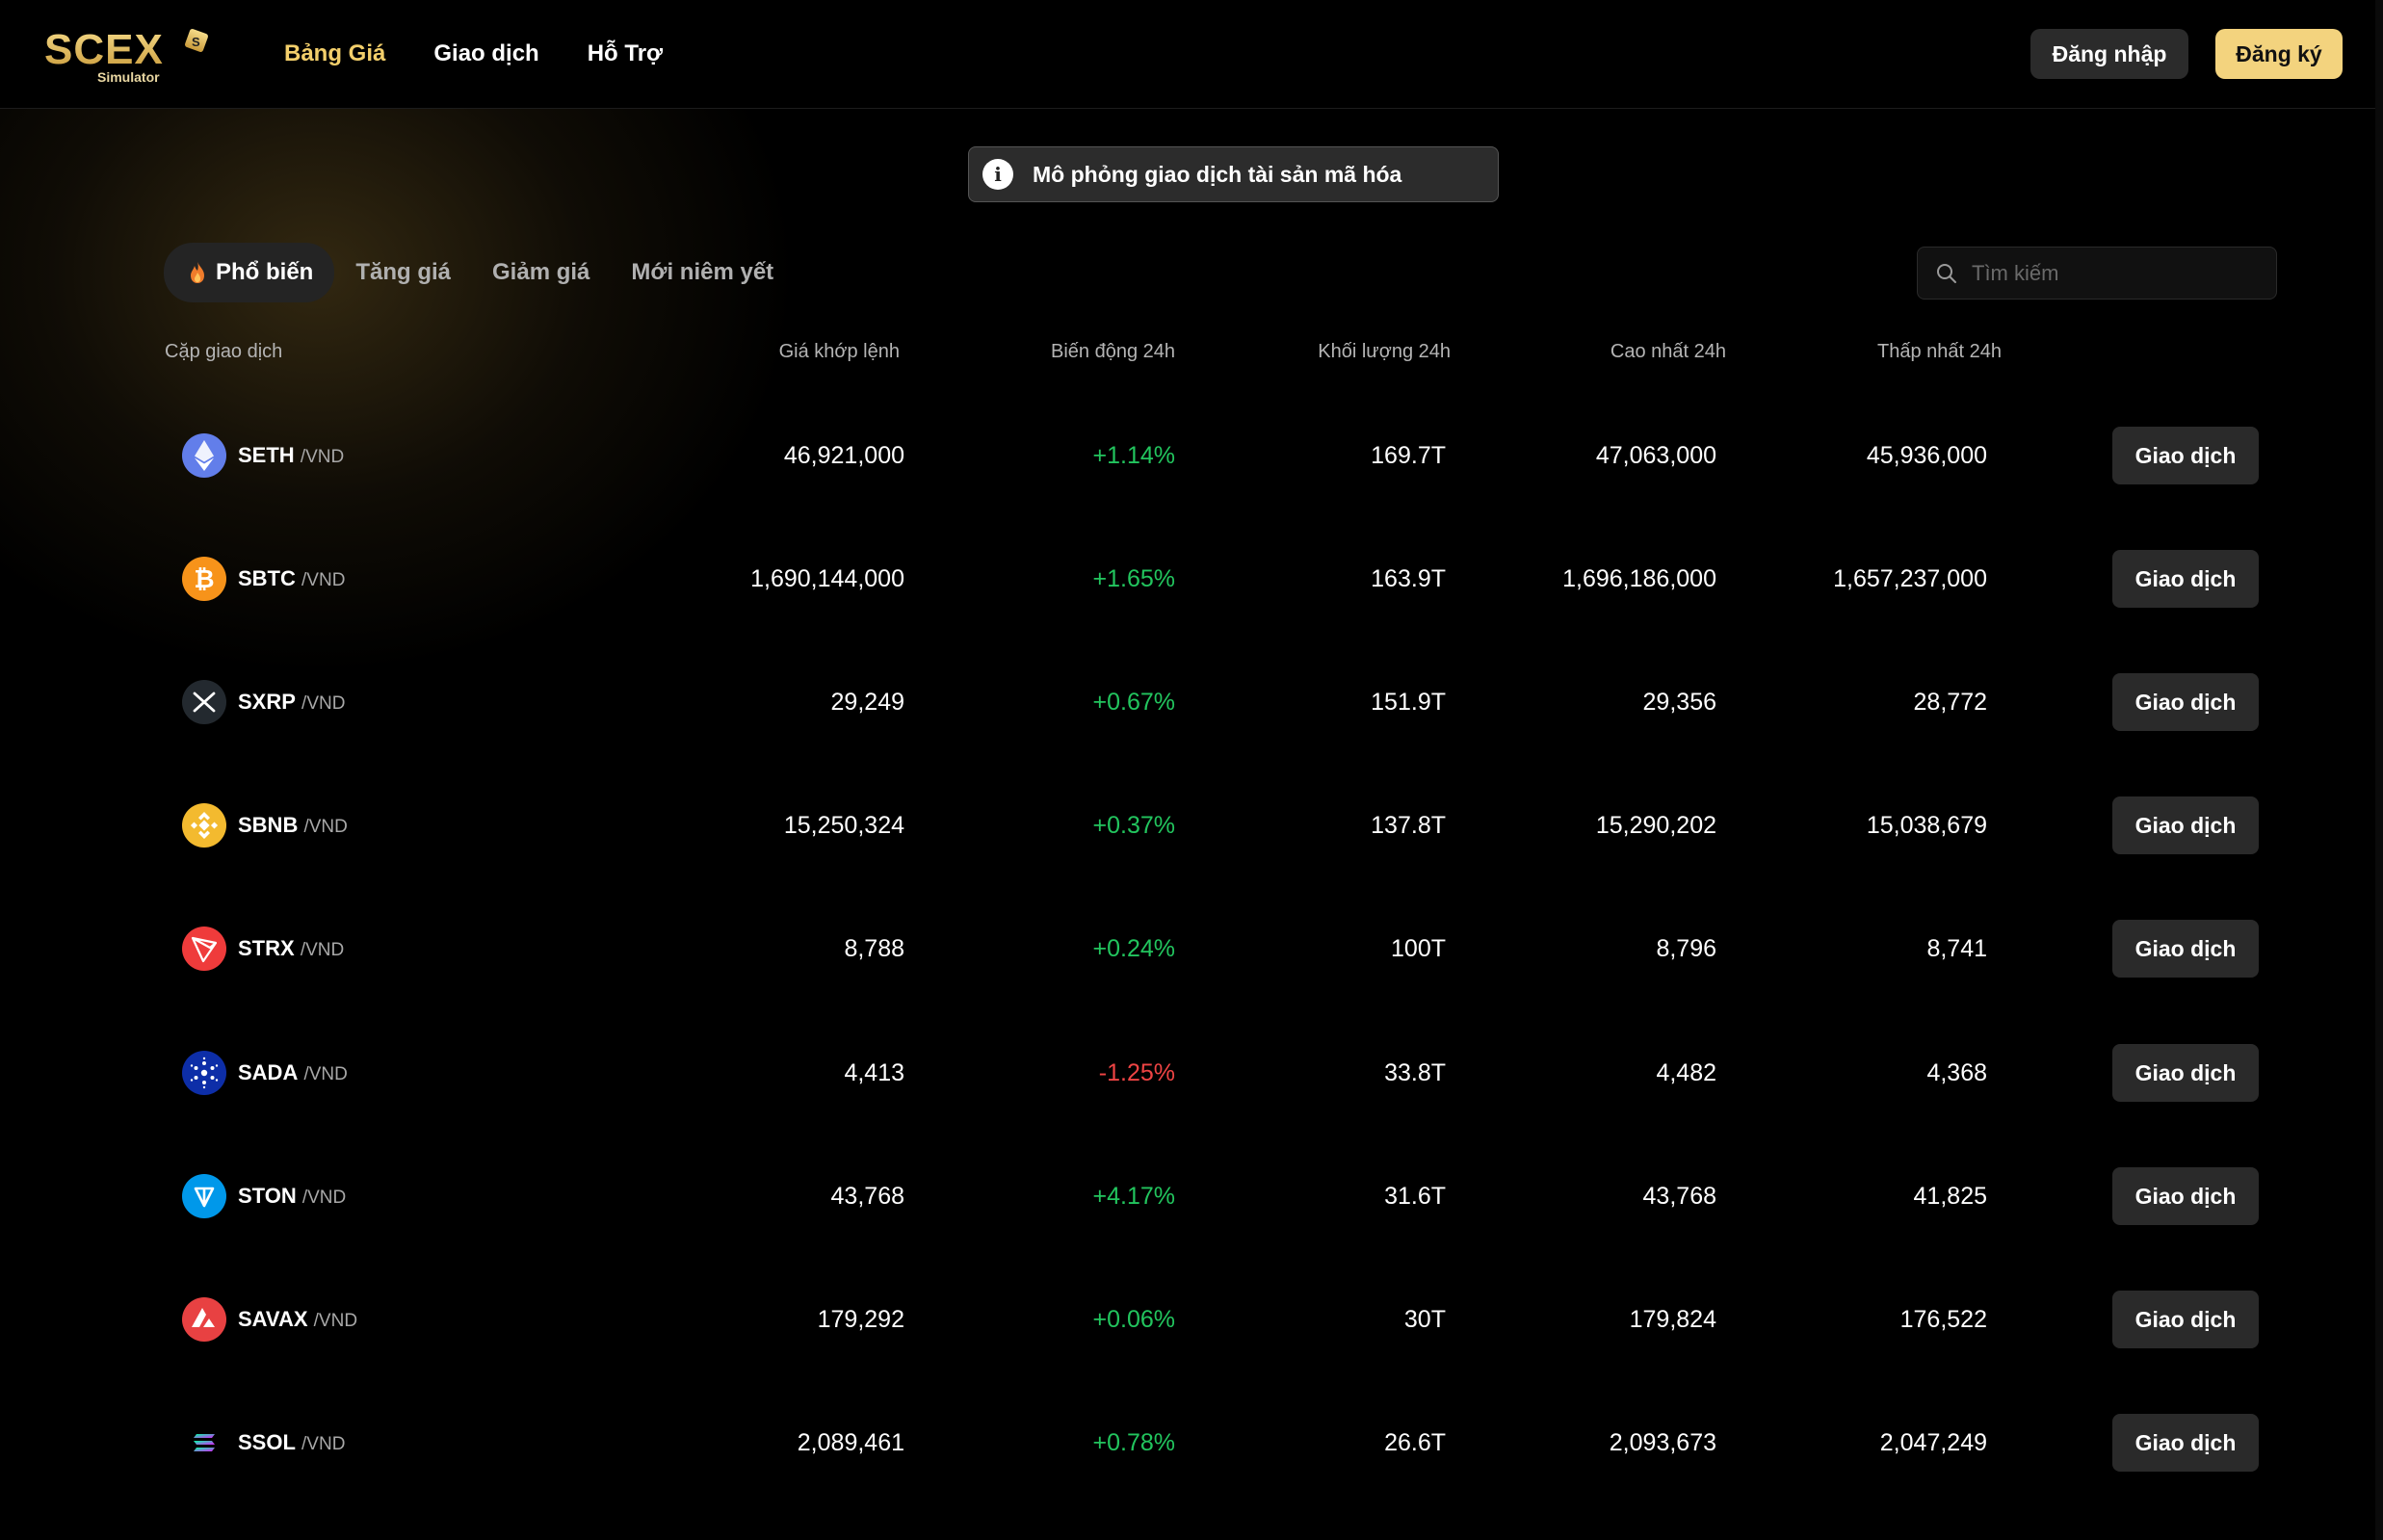  I want to click on simulation-notice: i Mô phỏng giao dịch tài sản mã hóa, so click(1233, 174).